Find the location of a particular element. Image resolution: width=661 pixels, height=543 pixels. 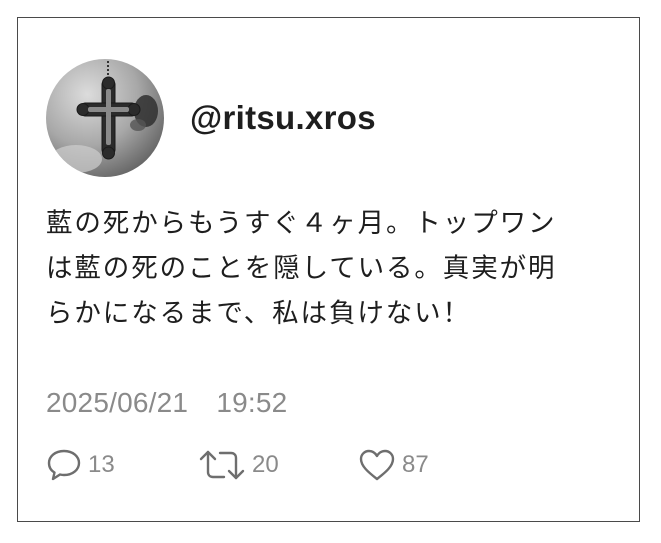

action-bar: 13 20 87 is located at coordinates (326, 465).